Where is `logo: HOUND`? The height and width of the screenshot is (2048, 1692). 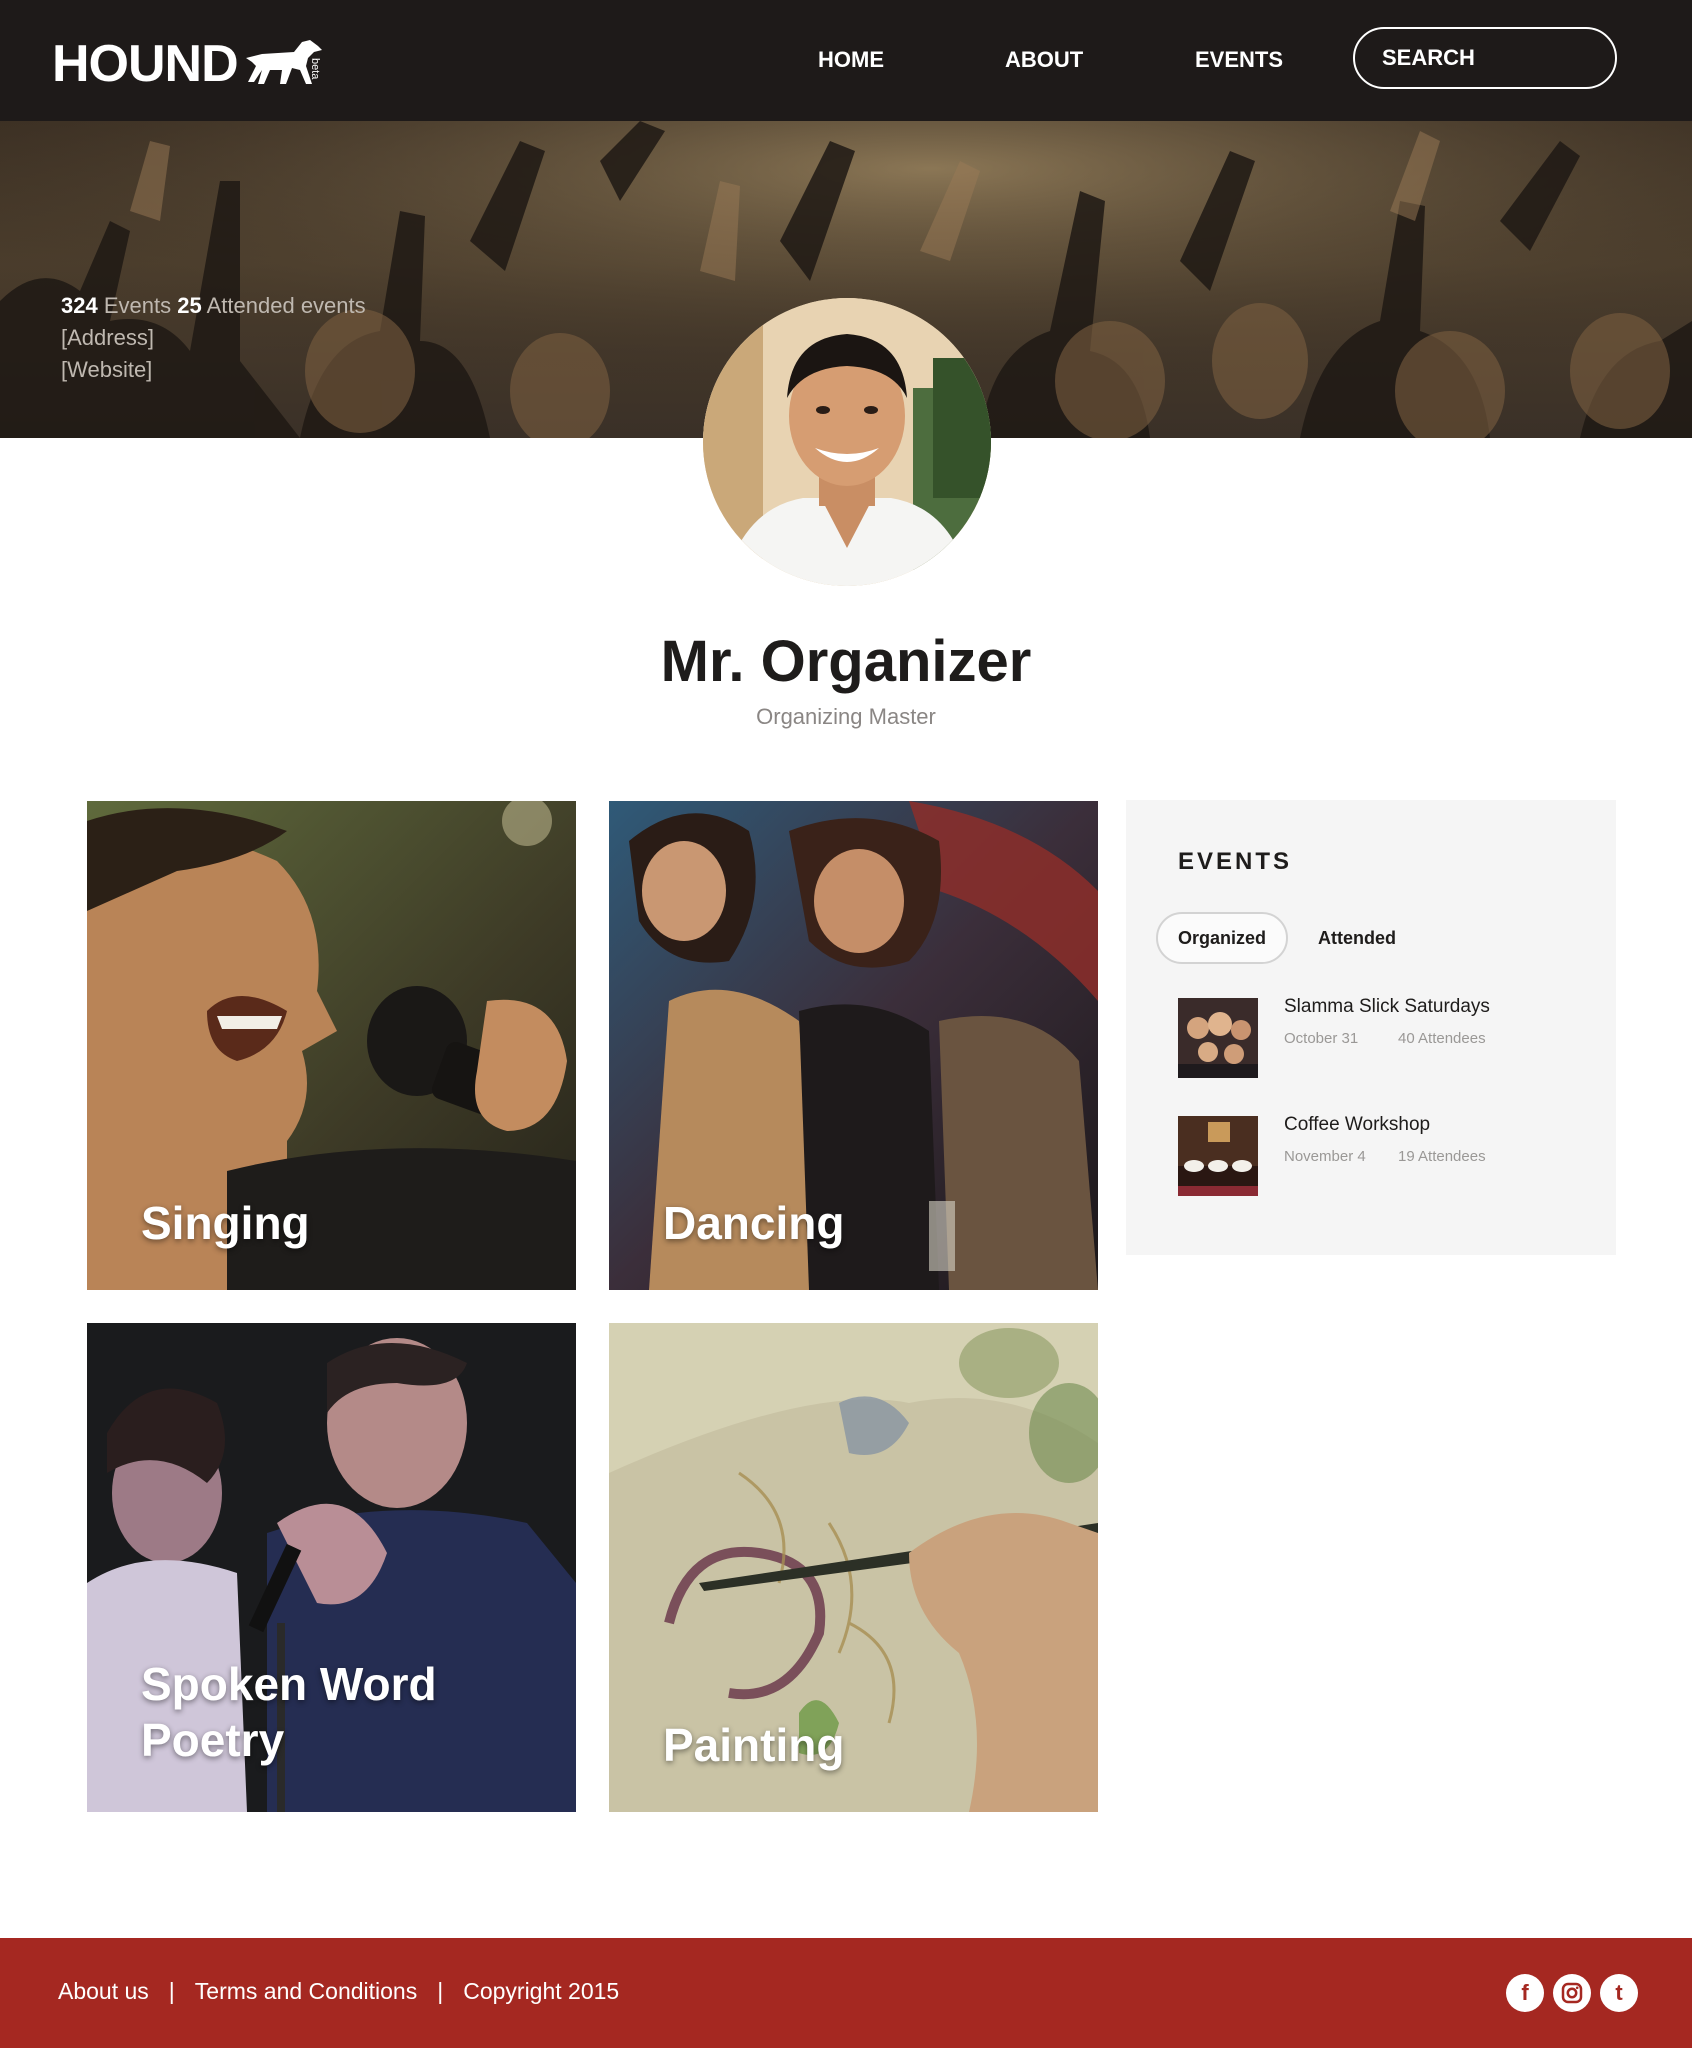 logo: HOUND is located at coordinates (188, 64).